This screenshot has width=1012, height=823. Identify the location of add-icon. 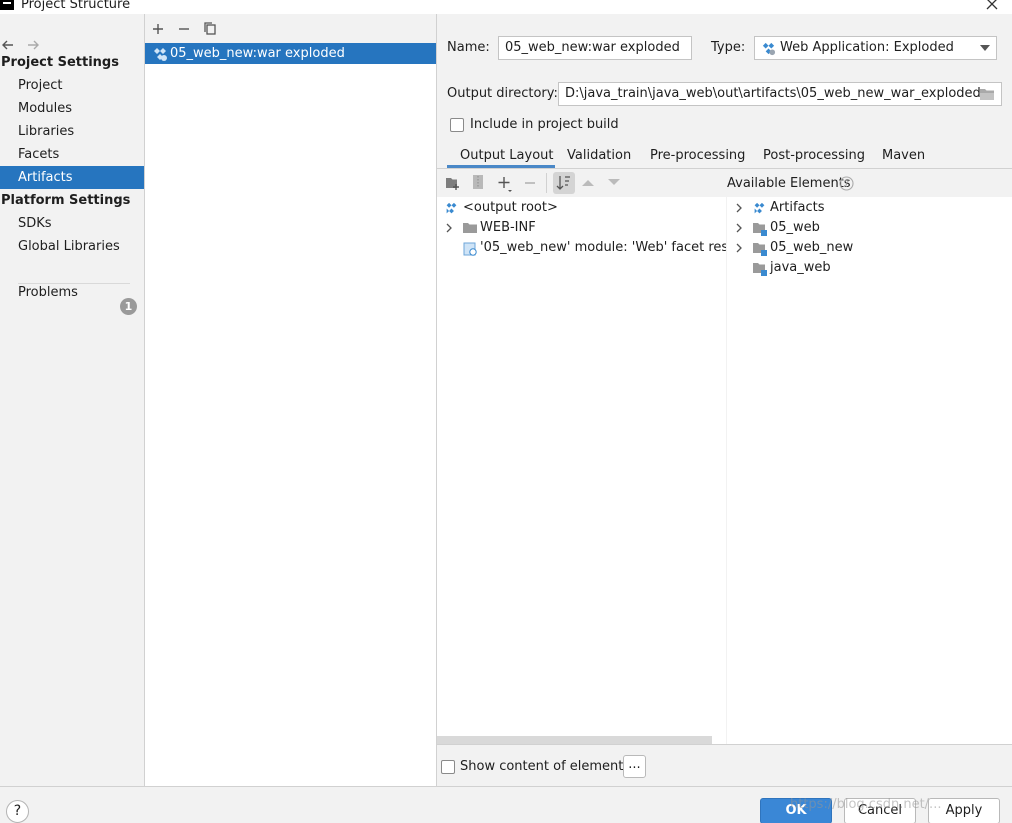
(158, 29).